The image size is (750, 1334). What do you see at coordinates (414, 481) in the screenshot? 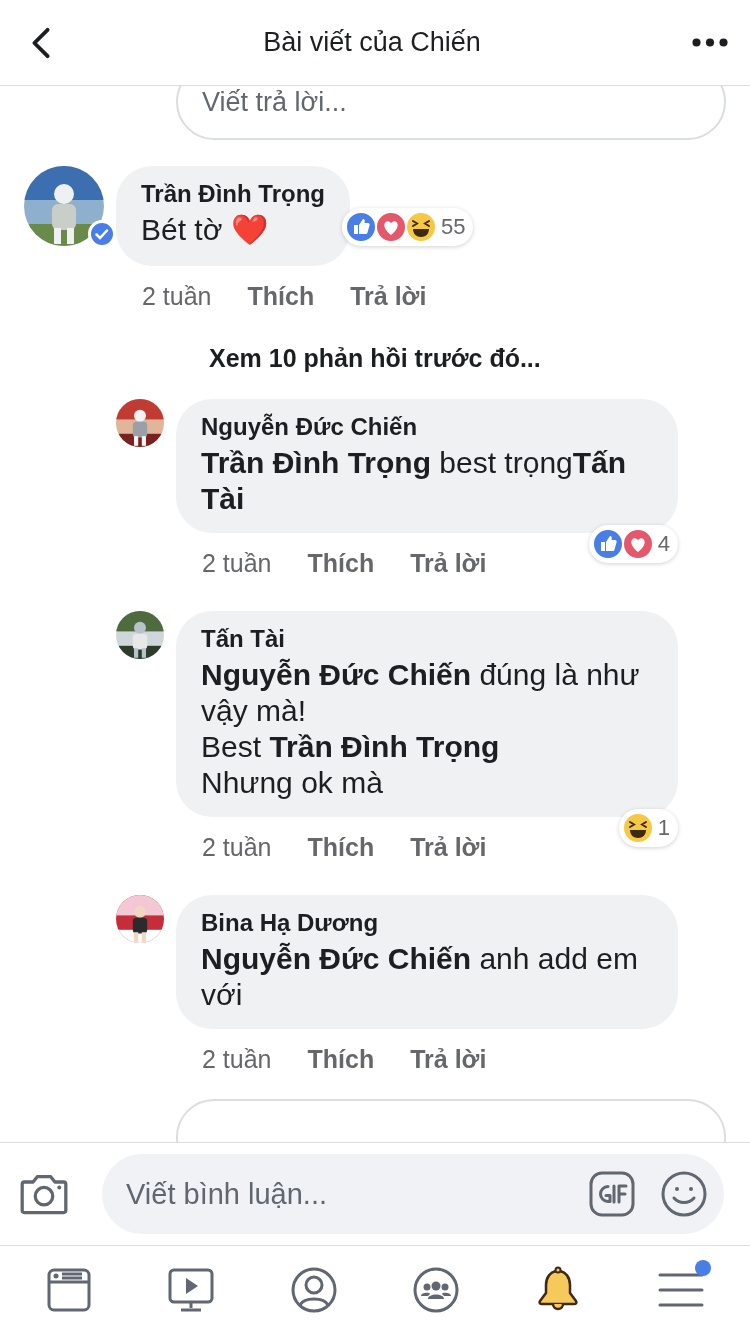
I see `comment-text: Trần Đình Trọng best trọngTấn Tài` at bounding box center [414, 481].